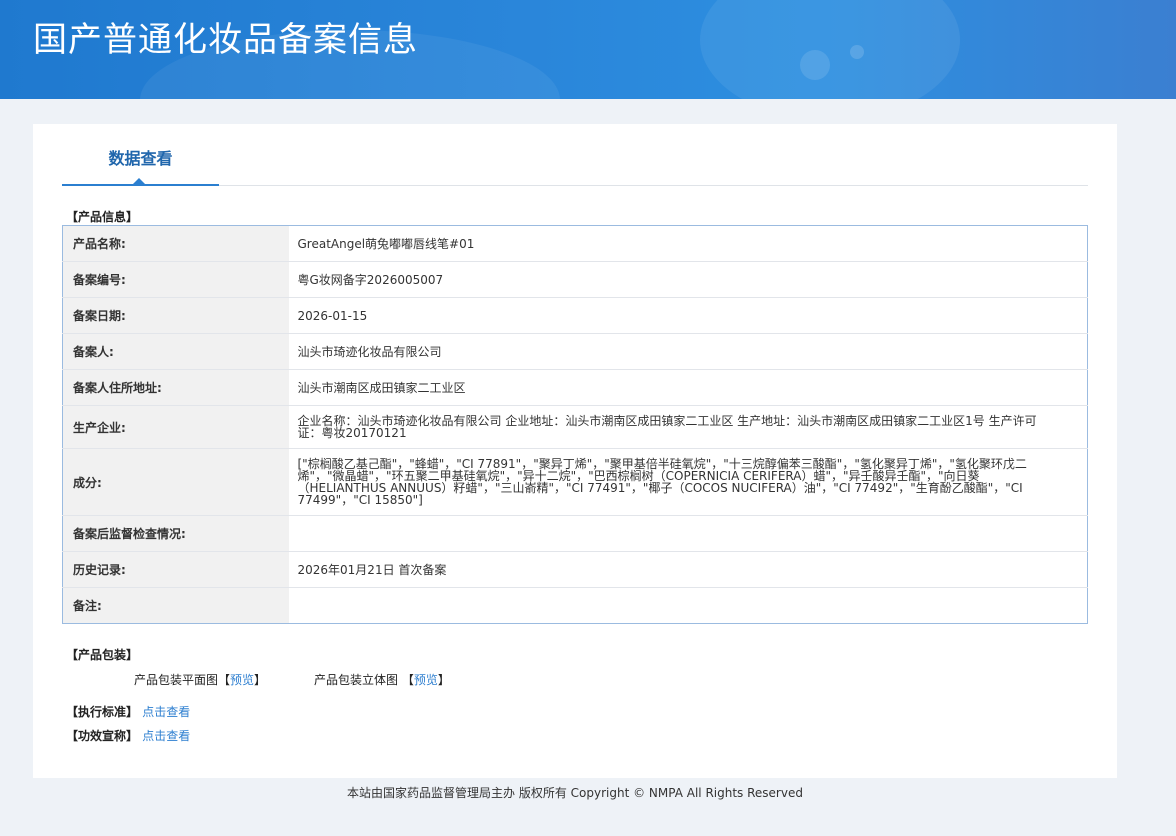 The height and width of the screenshot is (836, 1176). Describe the element at coordinates (175, 279) in the screenshot. I see `field-label: 备案编号:` at that location.